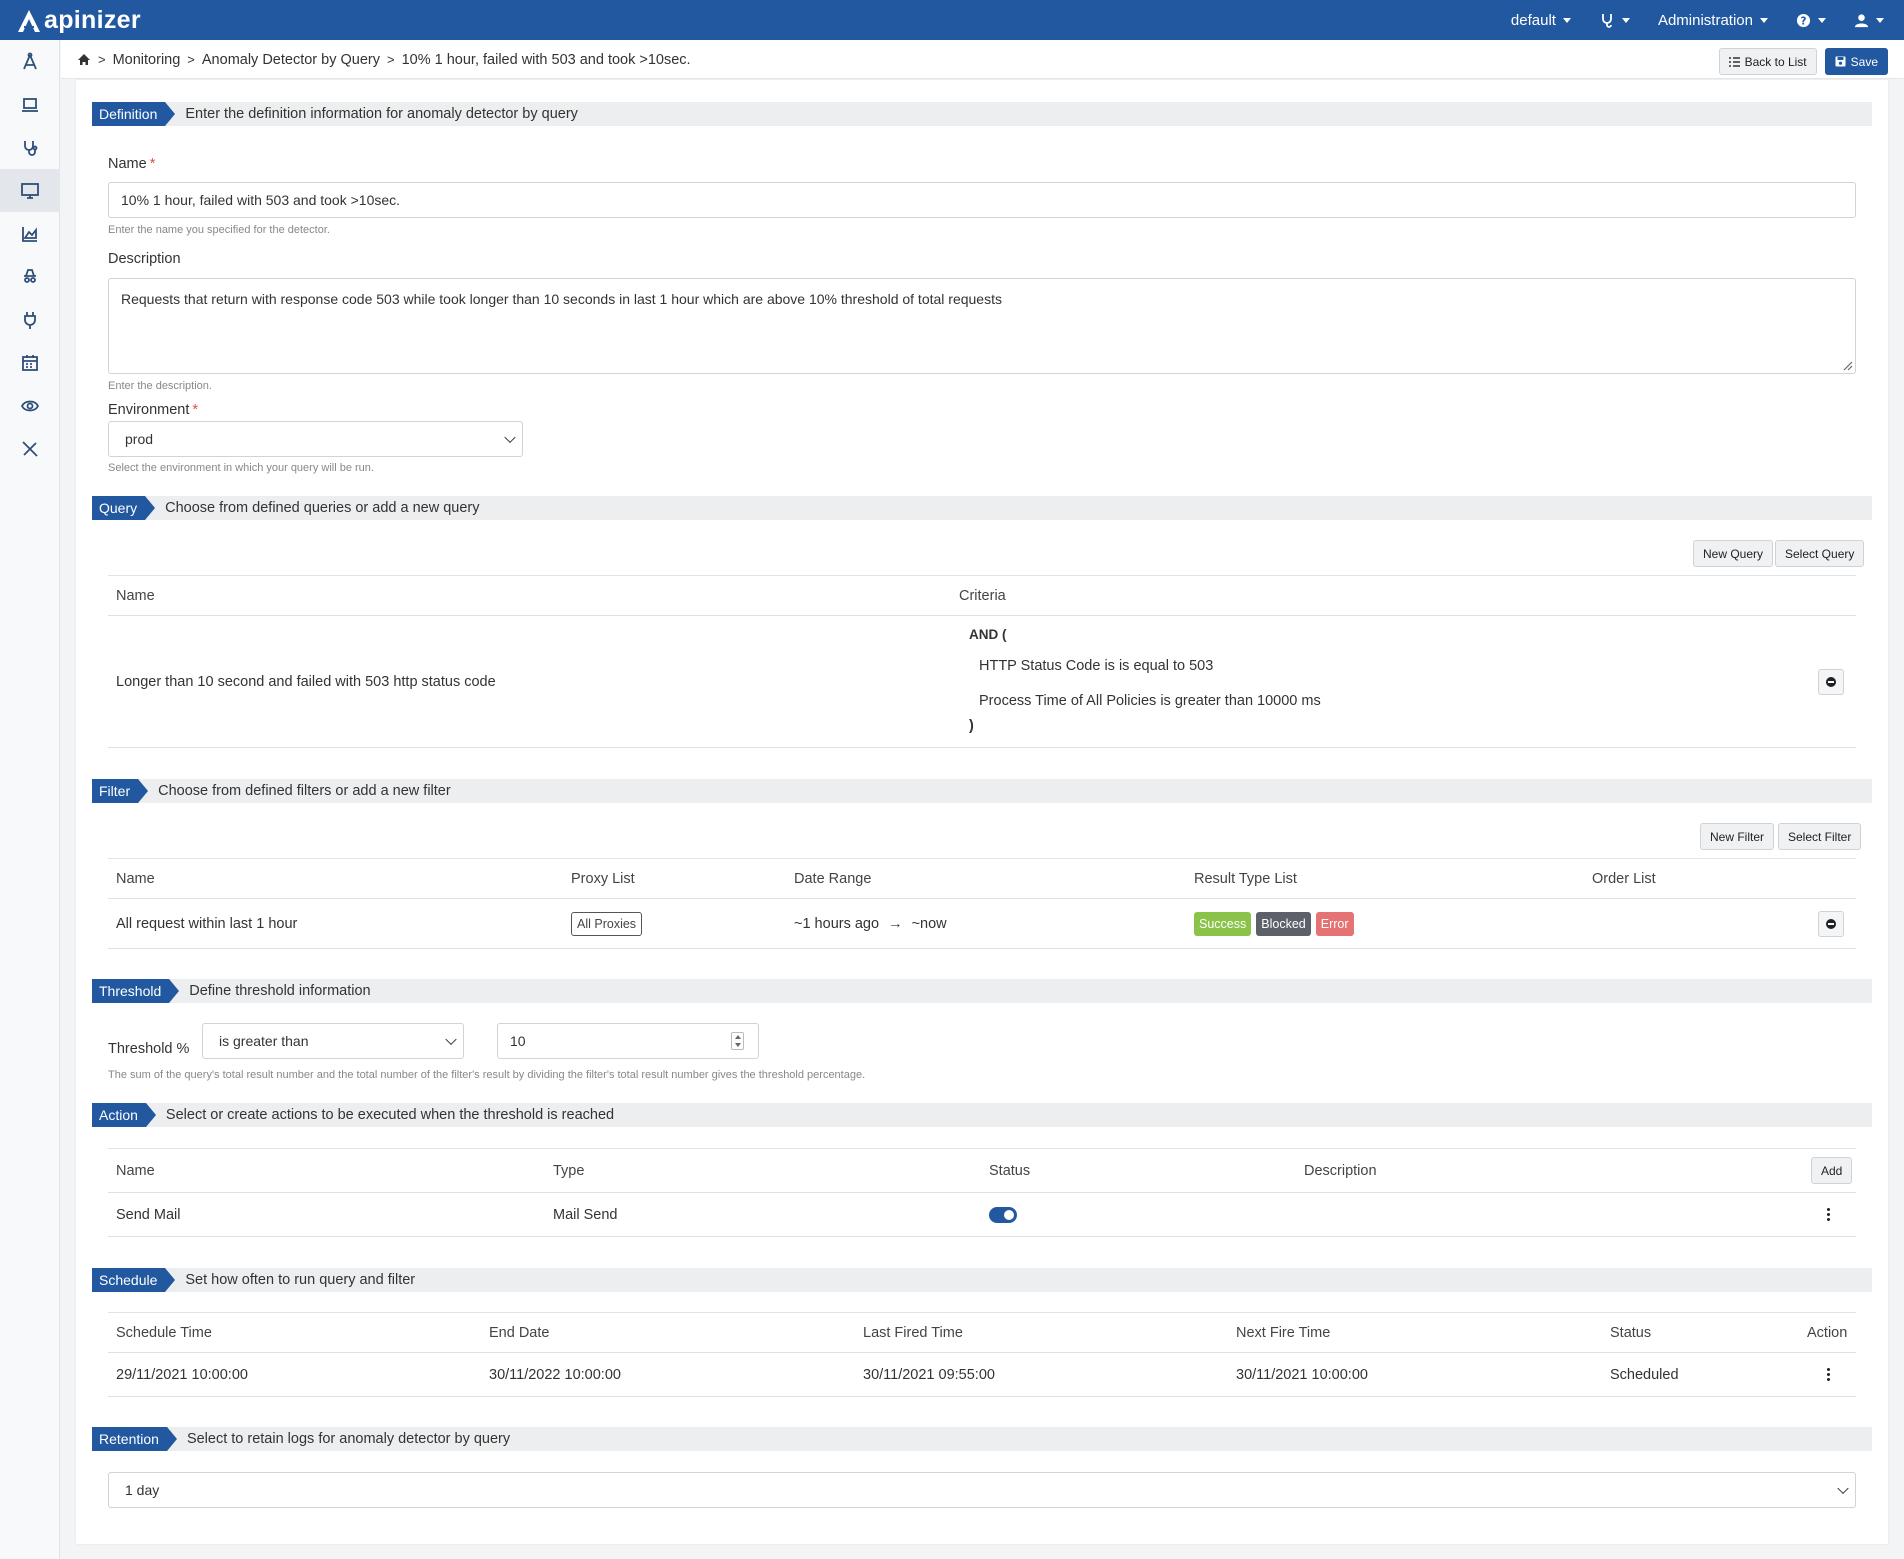 The image size is (1904, 1559). I want to click on logo: apinizer, so click(78, 20).